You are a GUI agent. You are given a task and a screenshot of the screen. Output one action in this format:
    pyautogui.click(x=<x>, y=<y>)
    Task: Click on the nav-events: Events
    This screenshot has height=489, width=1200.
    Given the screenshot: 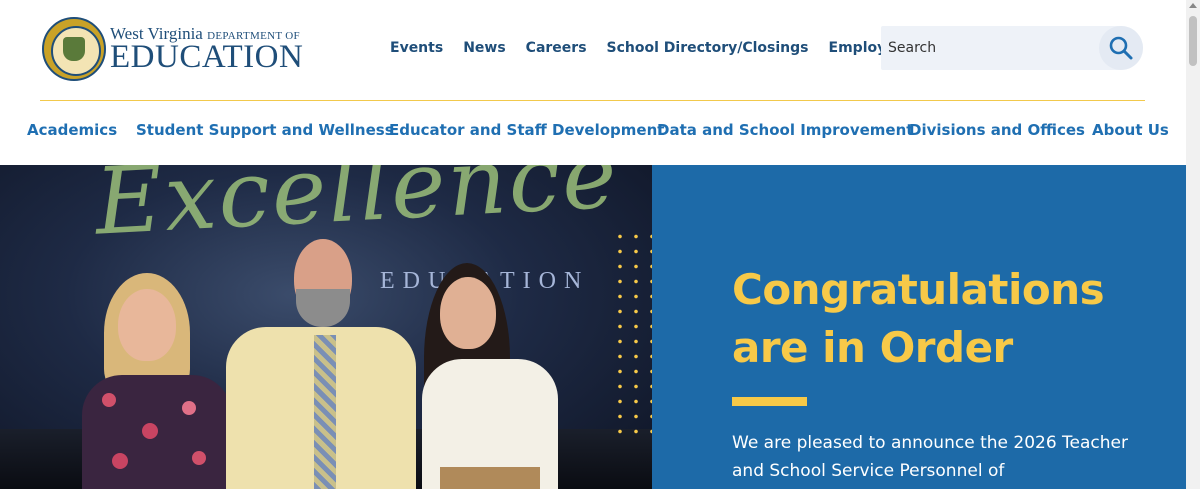 What is the action you would take?
    pyautogui.click(x=416, y=48)
    